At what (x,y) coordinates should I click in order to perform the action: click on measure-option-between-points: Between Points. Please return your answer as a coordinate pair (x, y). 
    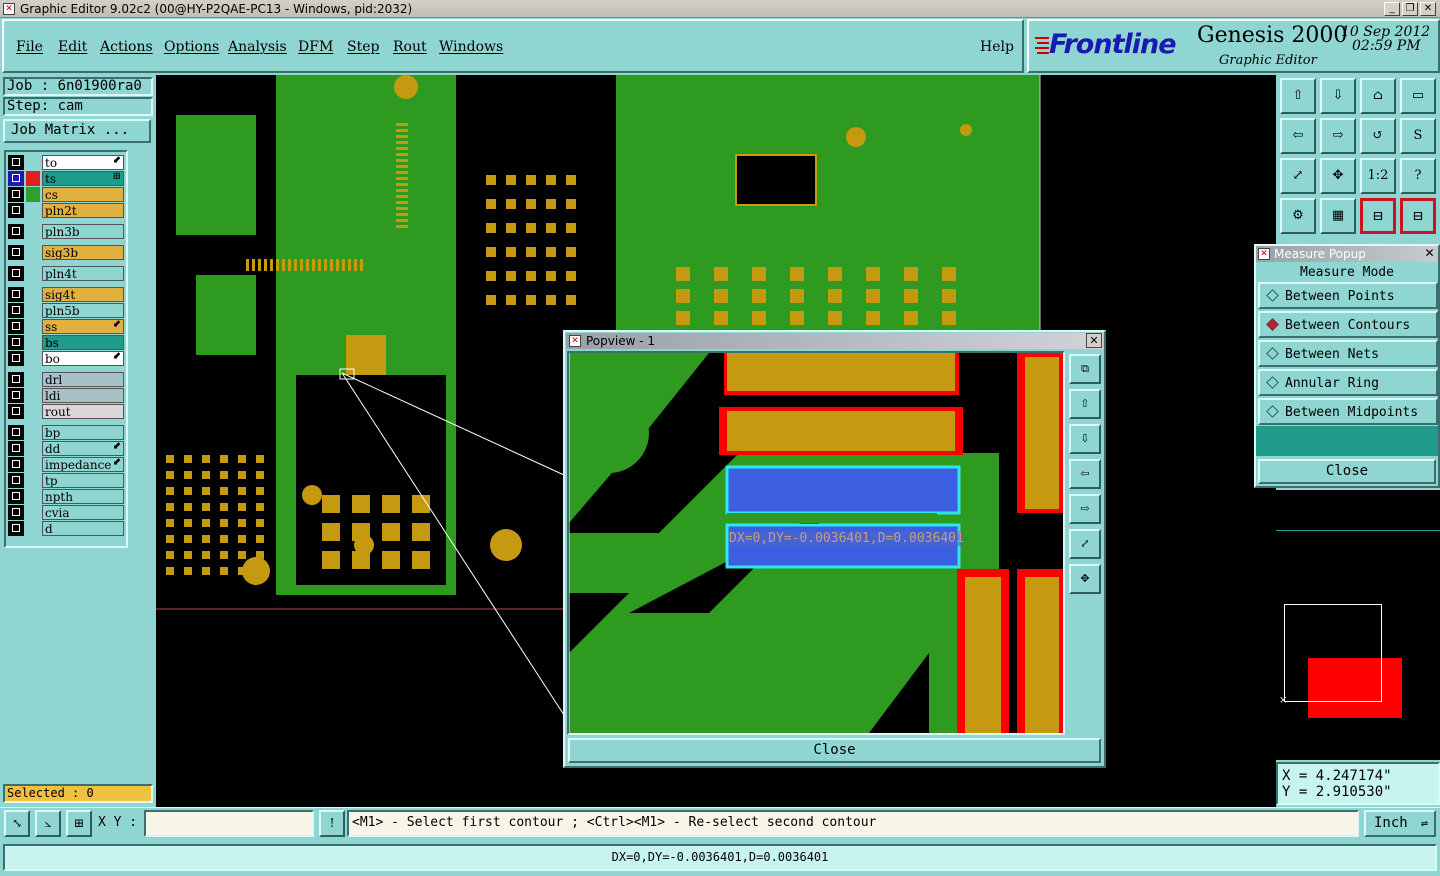
    Looking at the image, I should click on (1348, 295).